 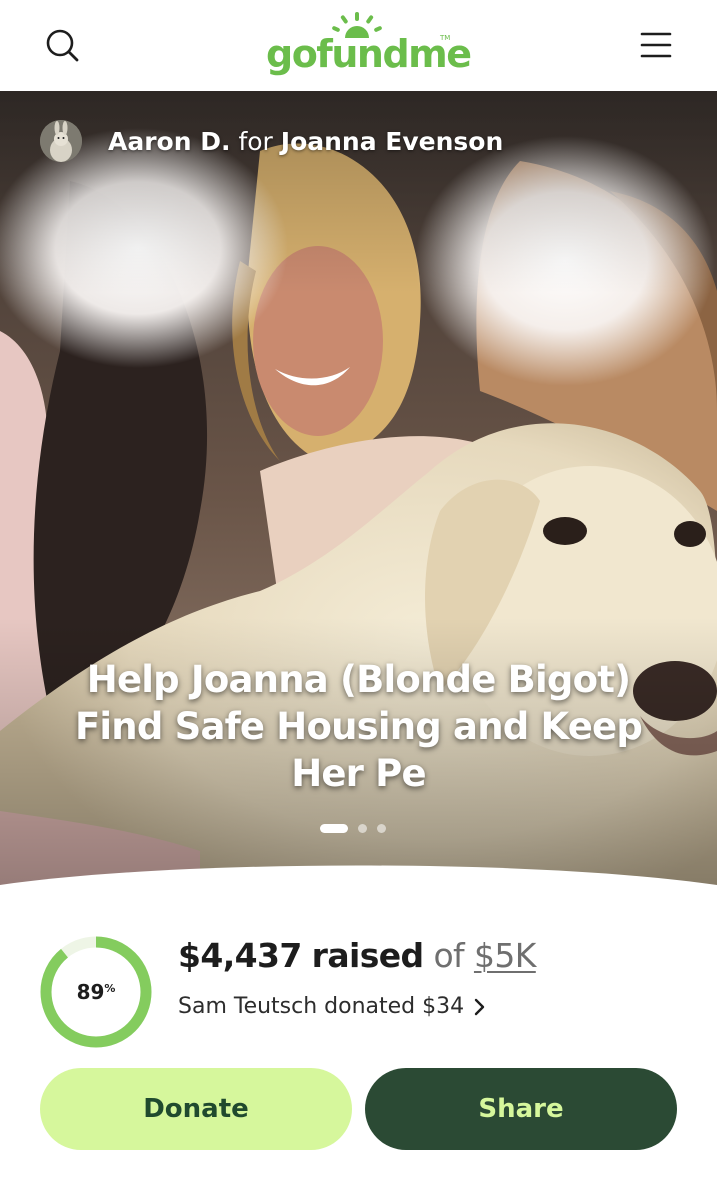 I want to click on amount-raised: $4,437 raised of $5K, so click(x=357, y=955).